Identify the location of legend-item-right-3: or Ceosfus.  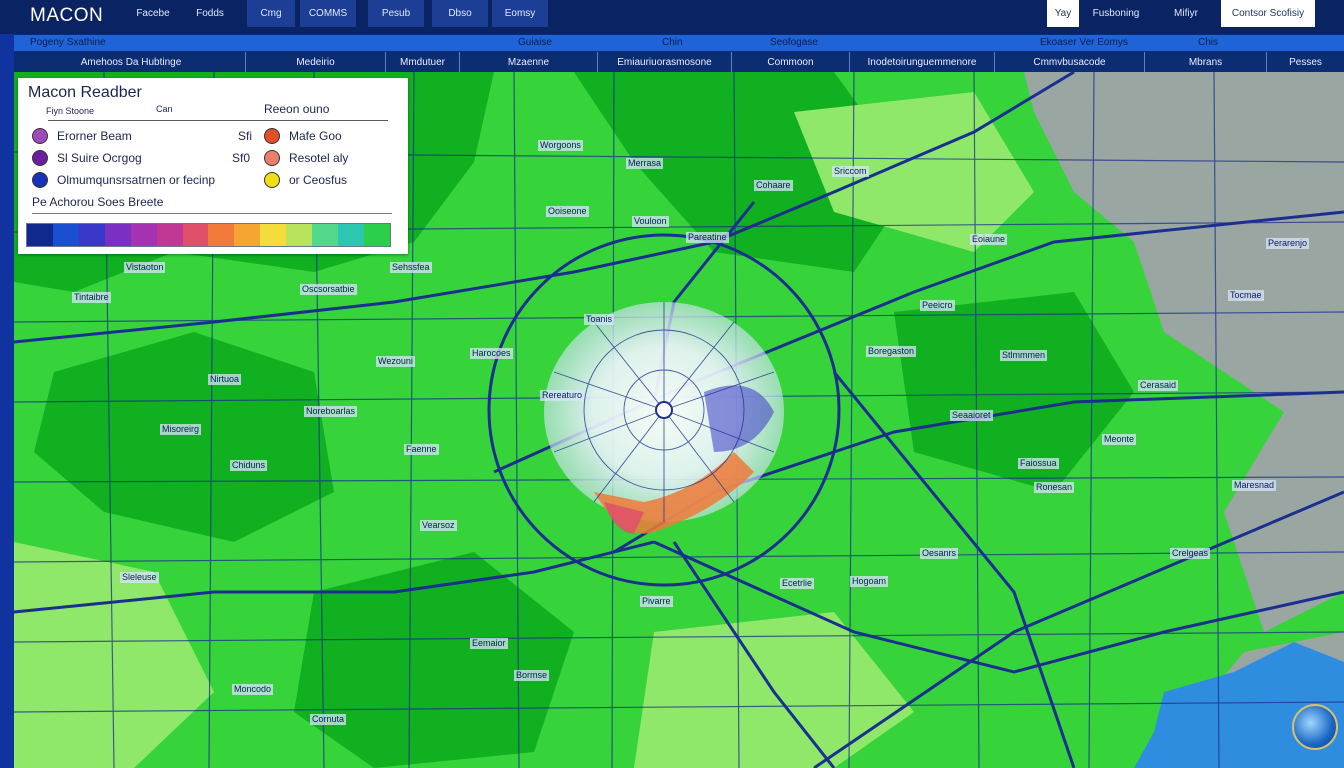
(305, 180).